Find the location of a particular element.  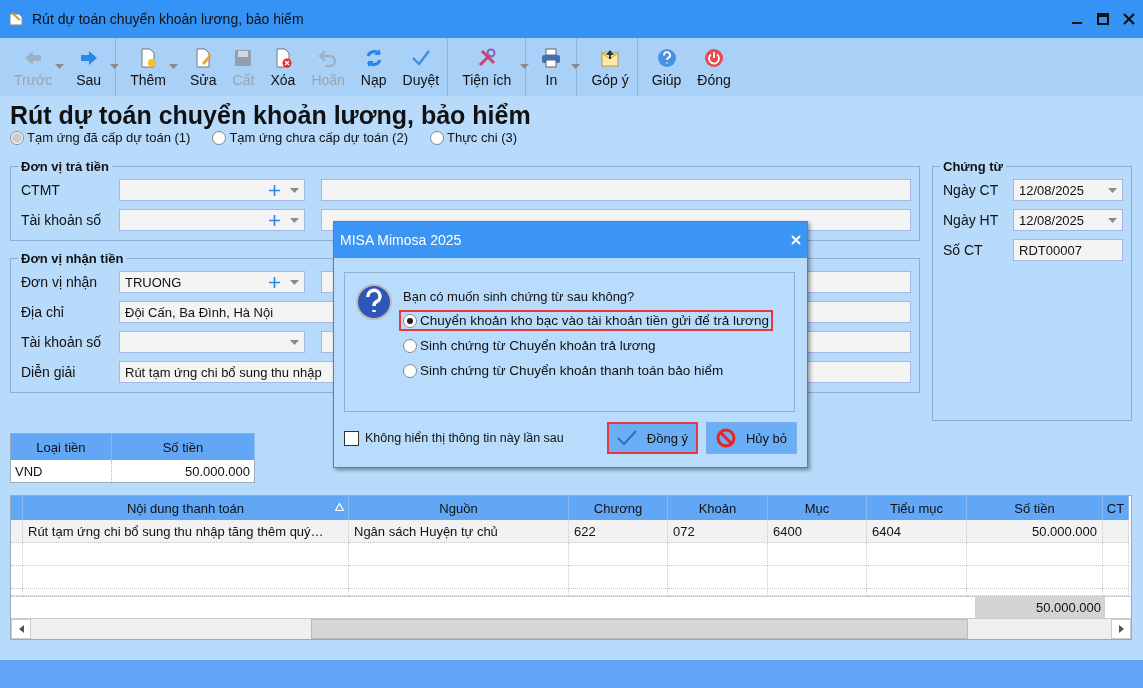

no-entry-icon is located at coordinates (725, 438).